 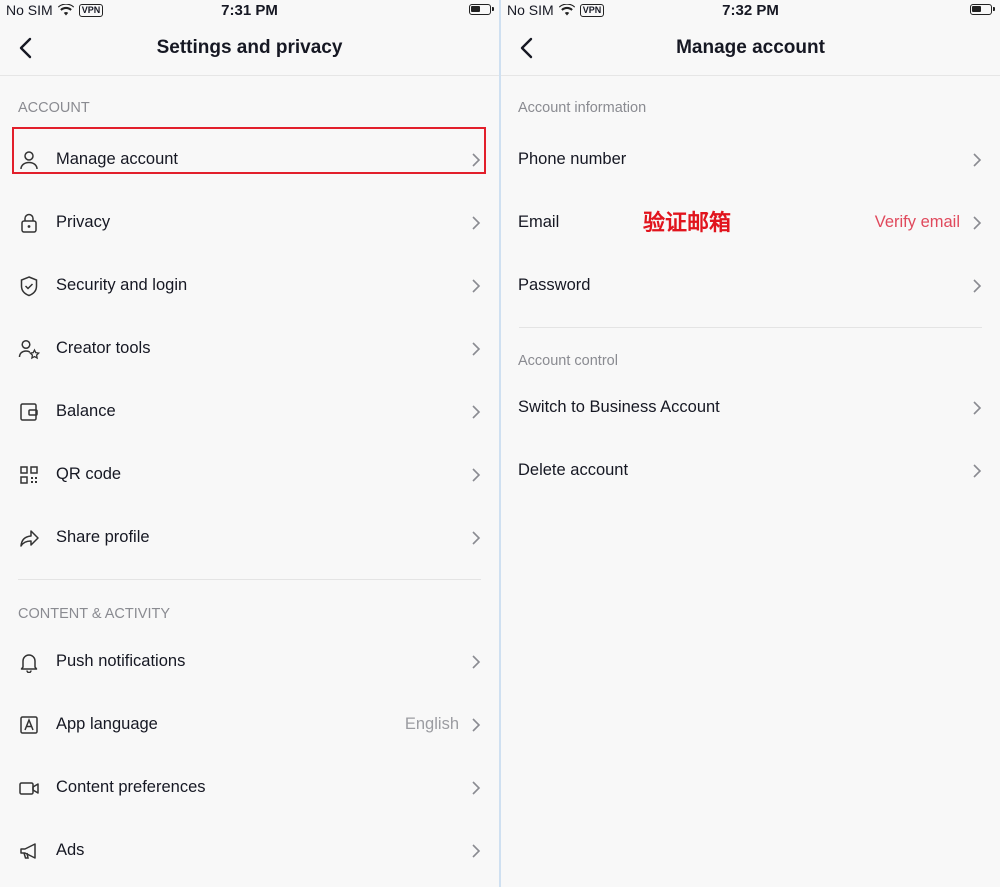 I want to click on page-title: Manage account, so click(x=750, y=47).